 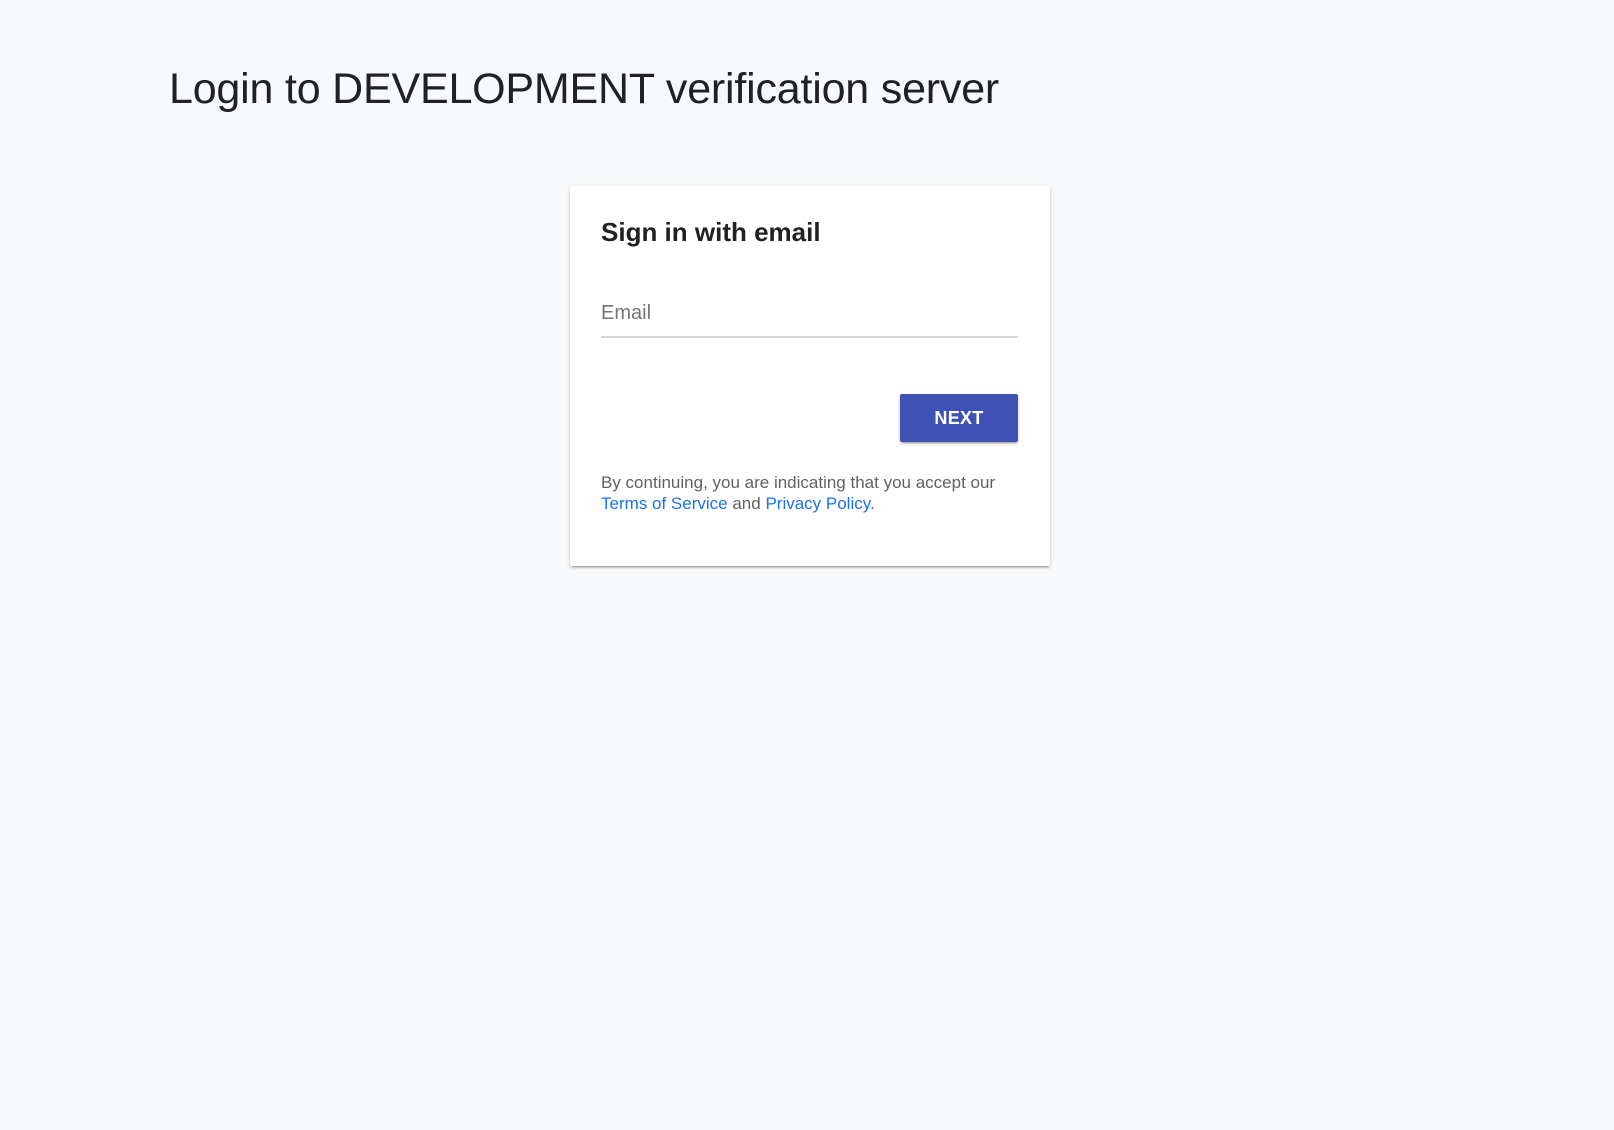 I want to click on privacy-policy-link: Privacy Policy, so click(x=817, y=503).